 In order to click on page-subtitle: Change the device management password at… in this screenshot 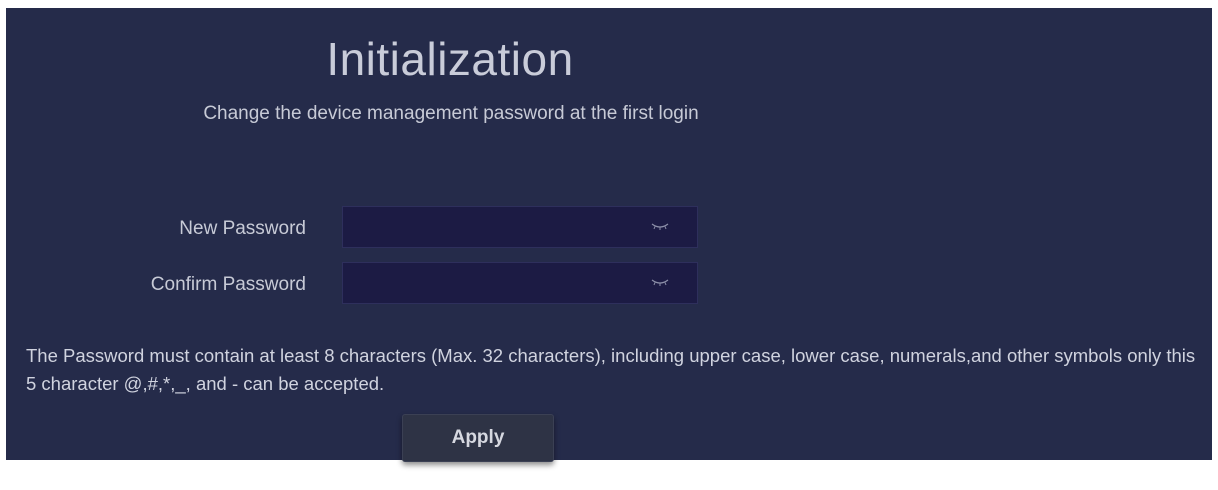, I will do `click(451, 113)`.